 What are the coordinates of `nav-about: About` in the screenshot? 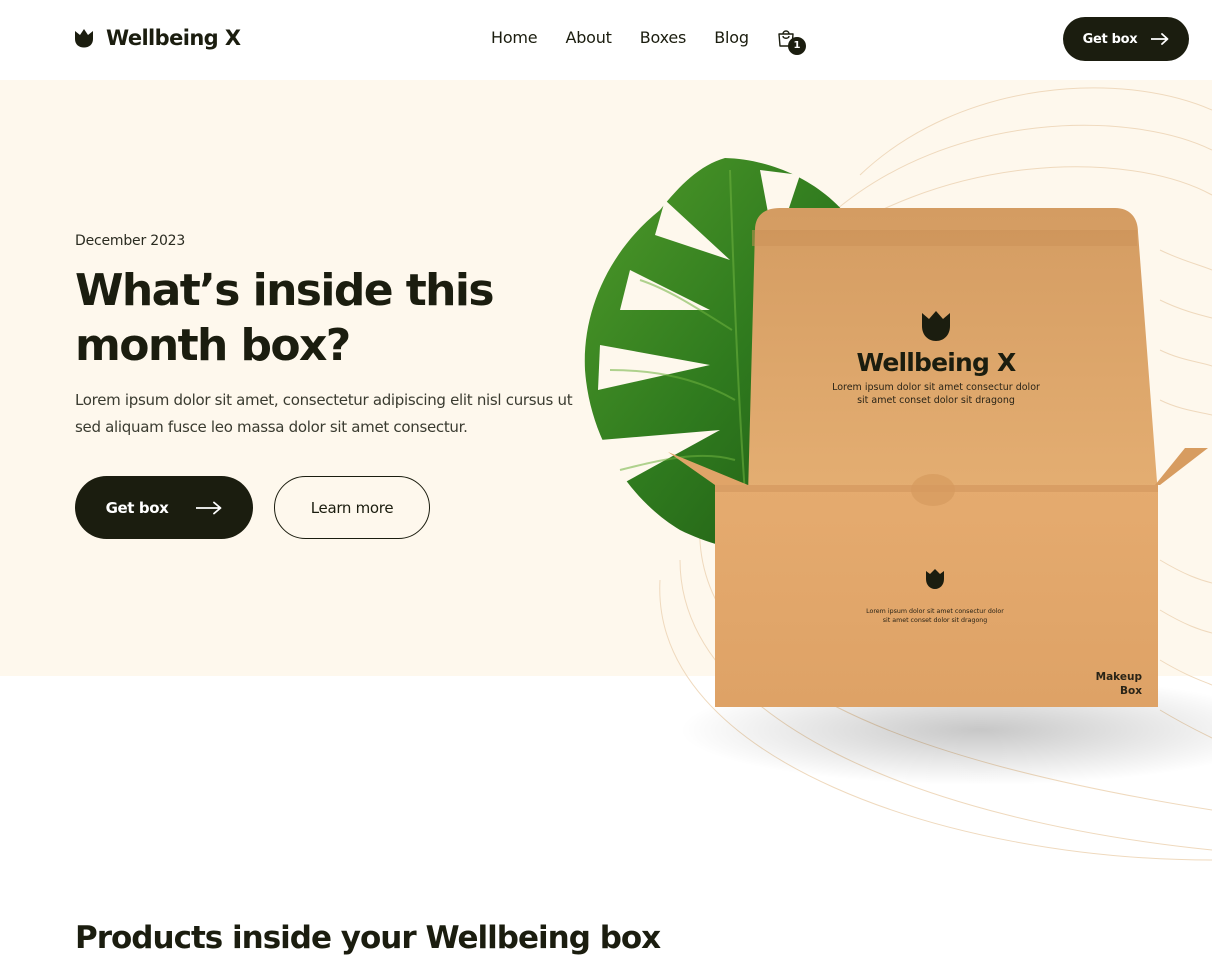 It's located at (588, 37).